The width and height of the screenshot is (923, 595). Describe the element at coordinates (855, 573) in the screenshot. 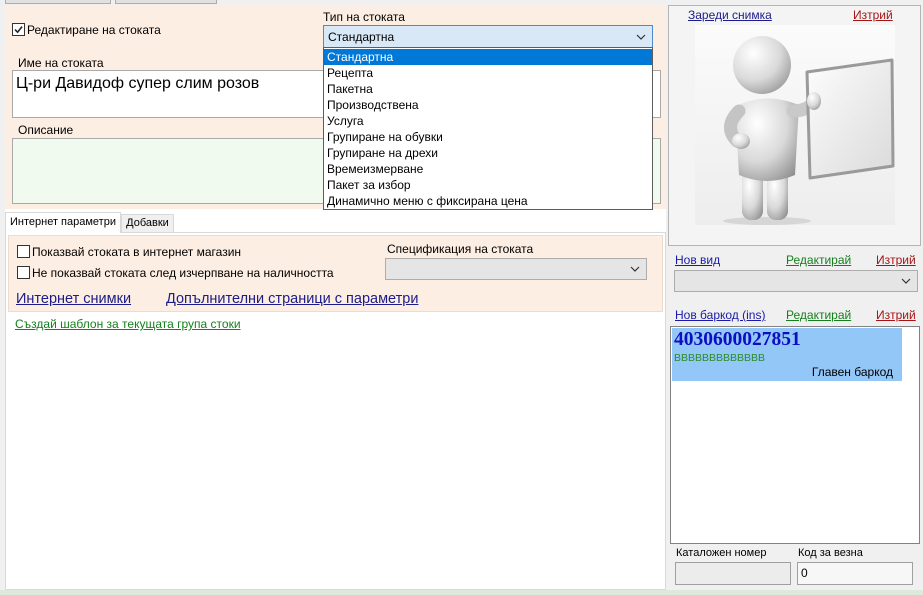

I see `scale-code-field: 0` at that location.